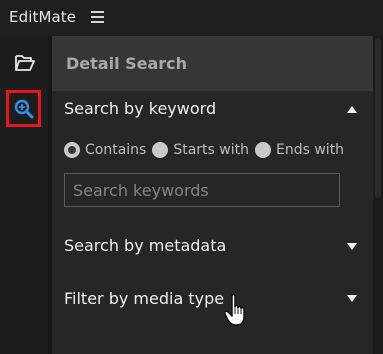 This screenshot has width=383, height=354. I want to click on match-options: Contains Starts with Ends with, so click(207, 150).